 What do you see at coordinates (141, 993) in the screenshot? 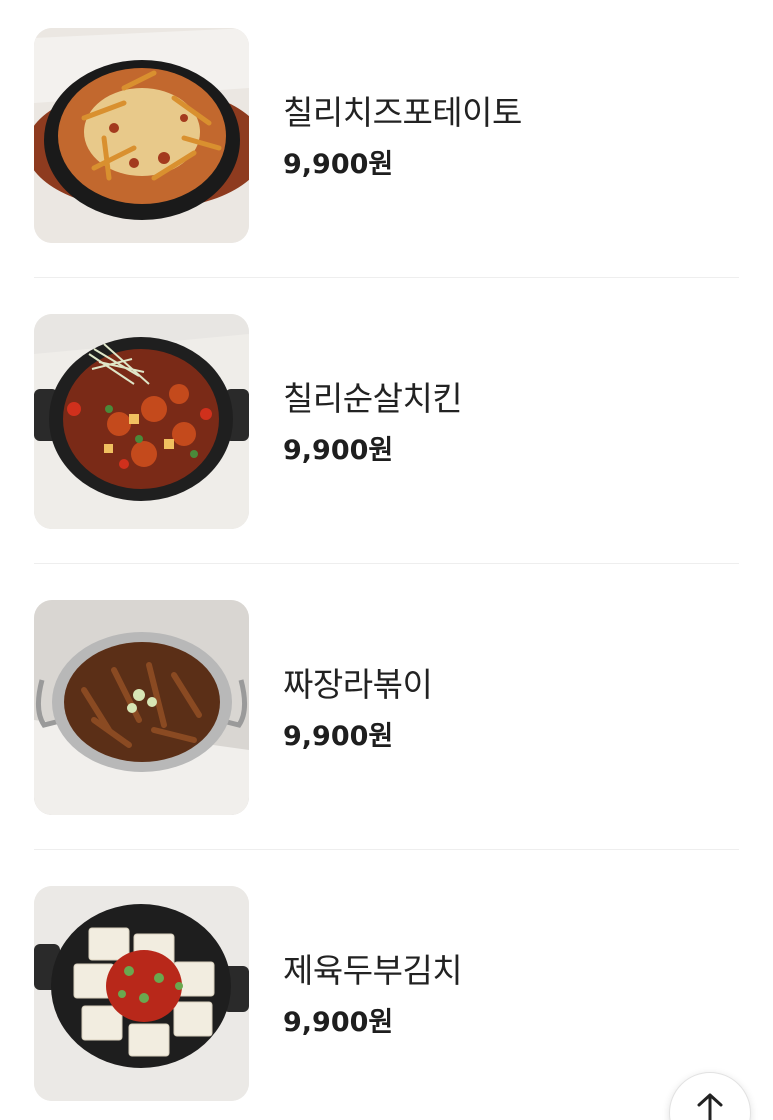
I see `jeyuk-tofu-kimchi-photo` at bounding box center [141, 993].